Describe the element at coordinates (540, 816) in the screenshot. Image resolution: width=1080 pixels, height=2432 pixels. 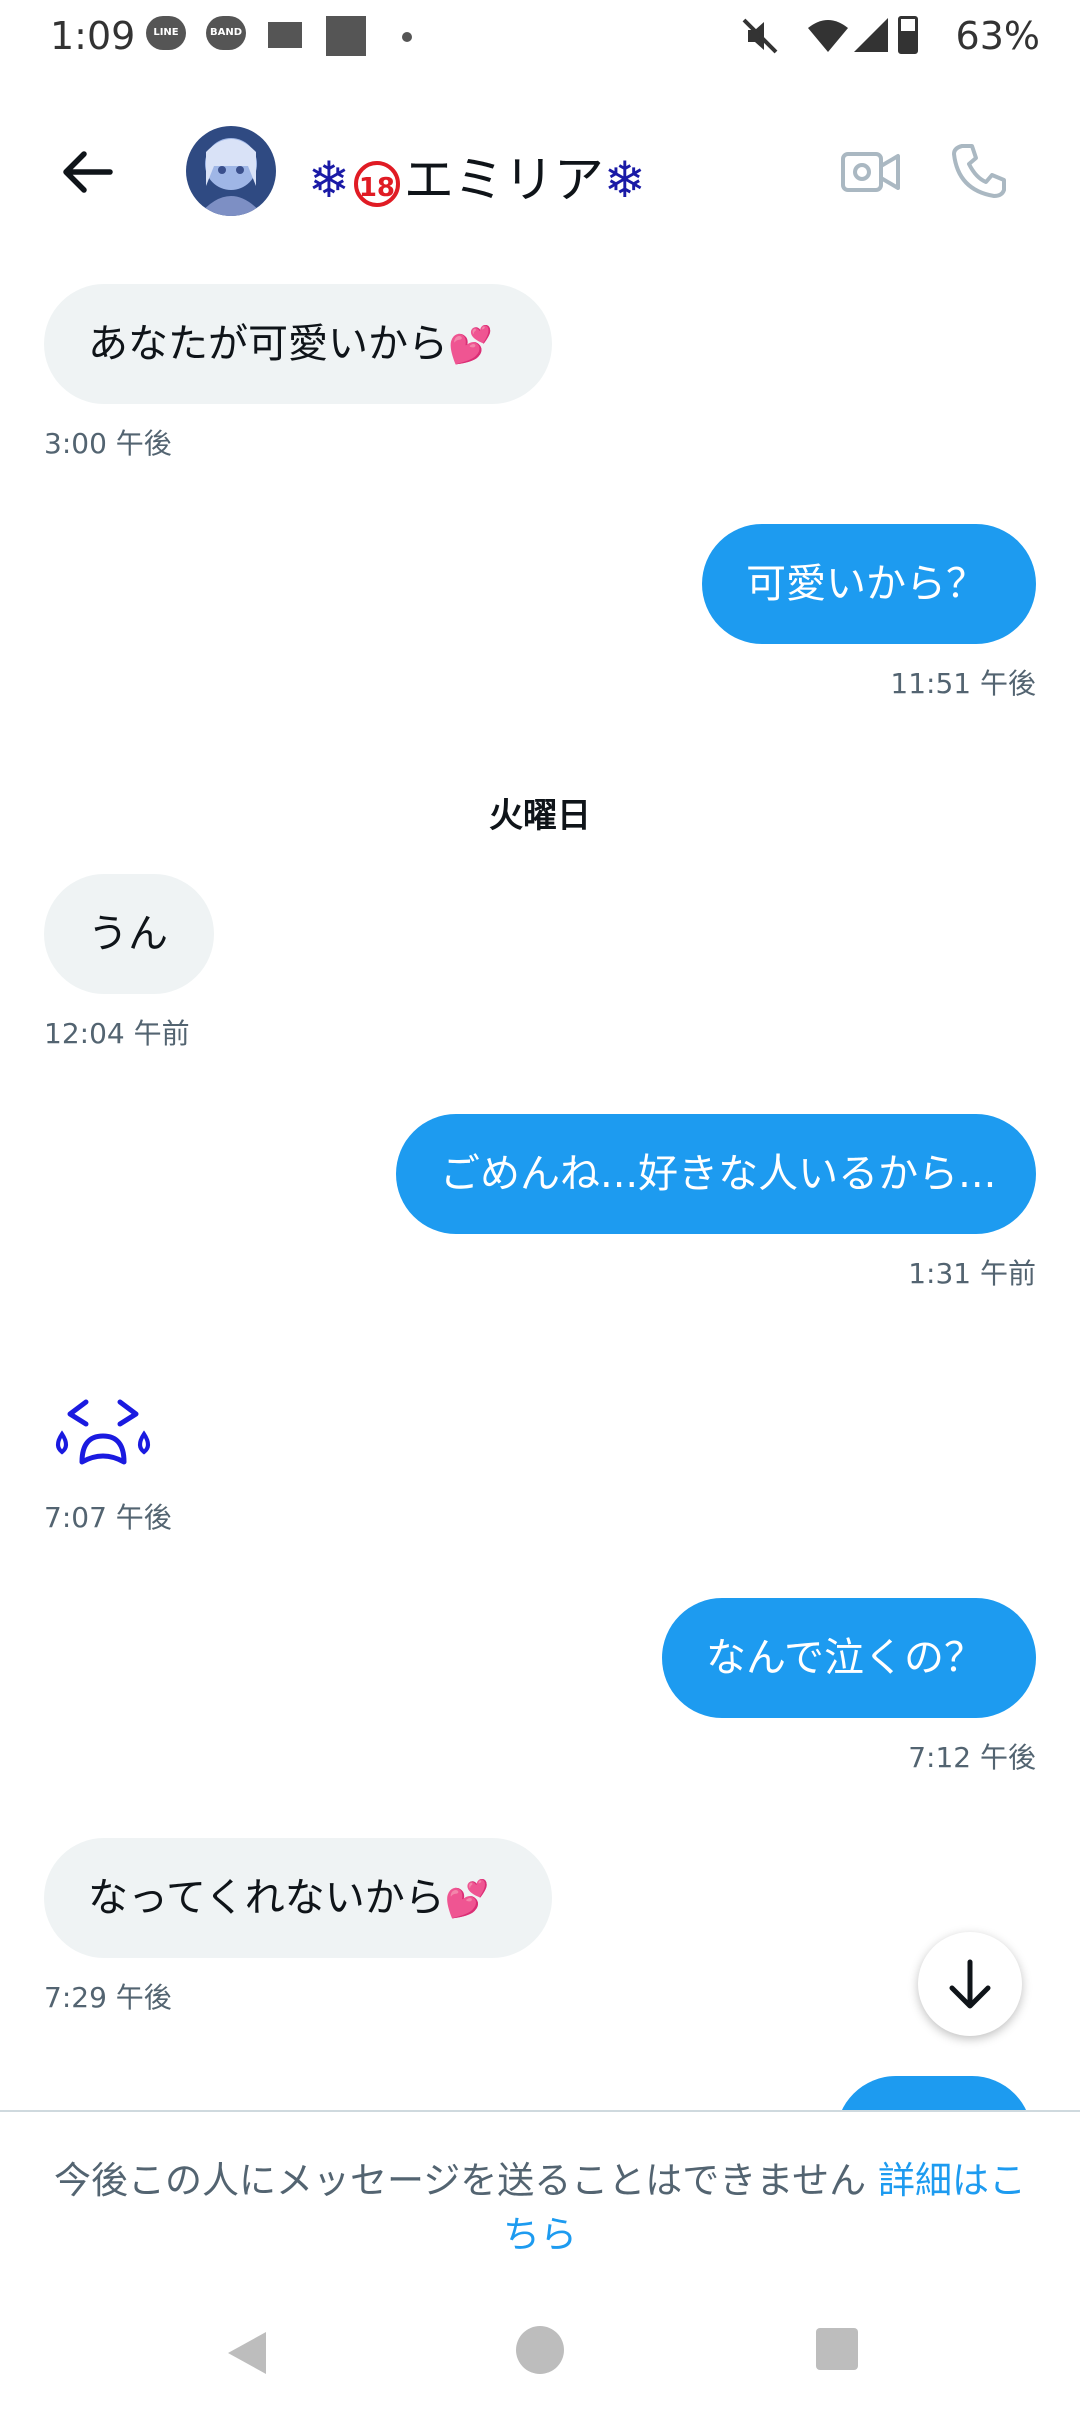
I see `day-separator: 火曜日` at that location.